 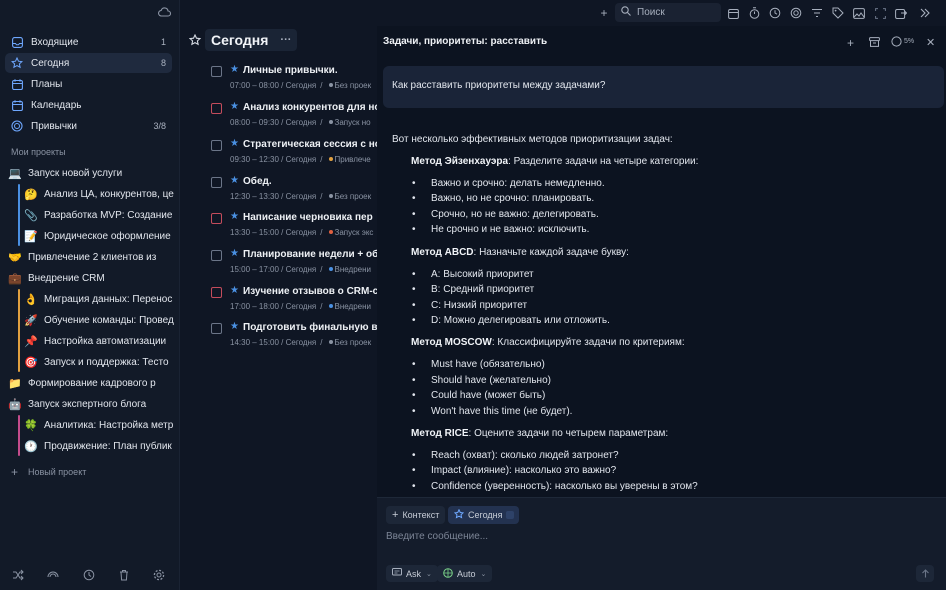 I want to click on subproject-item: 🚀 Обучение команды: Провед, so click(x=99, y=320).